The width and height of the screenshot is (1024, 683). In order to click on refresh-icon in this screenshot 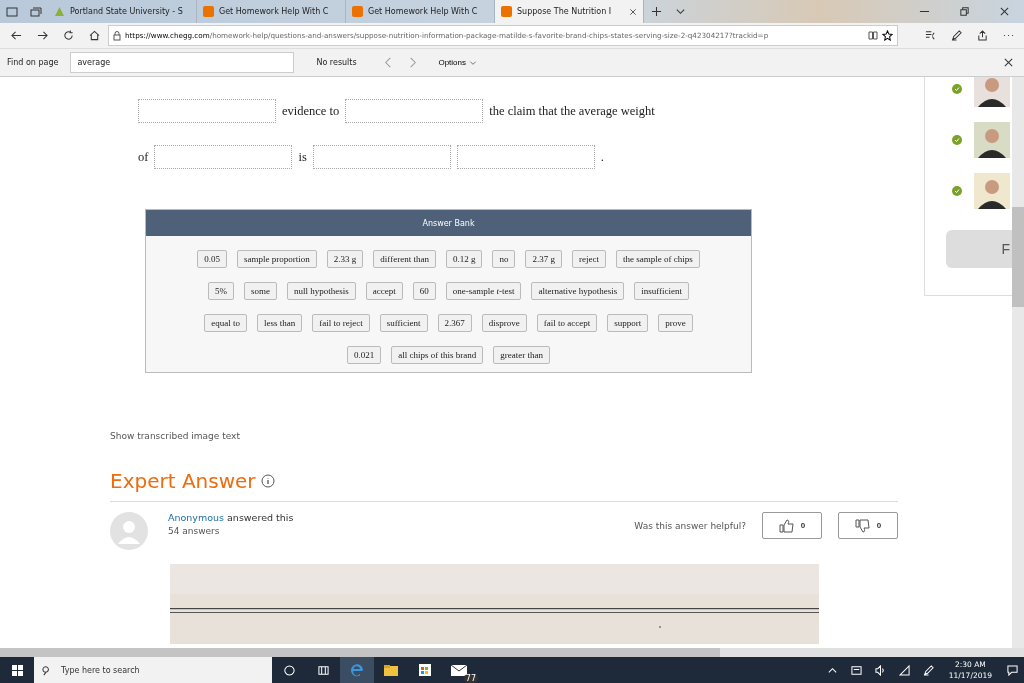, I will do `click(68, 35)`.